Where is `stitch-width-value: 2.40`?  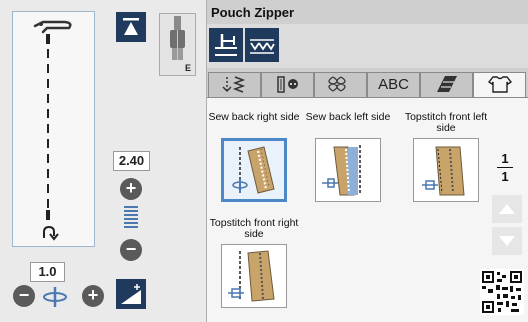
stitch-width-value: 2.40 is located at coordinates (131, 161).